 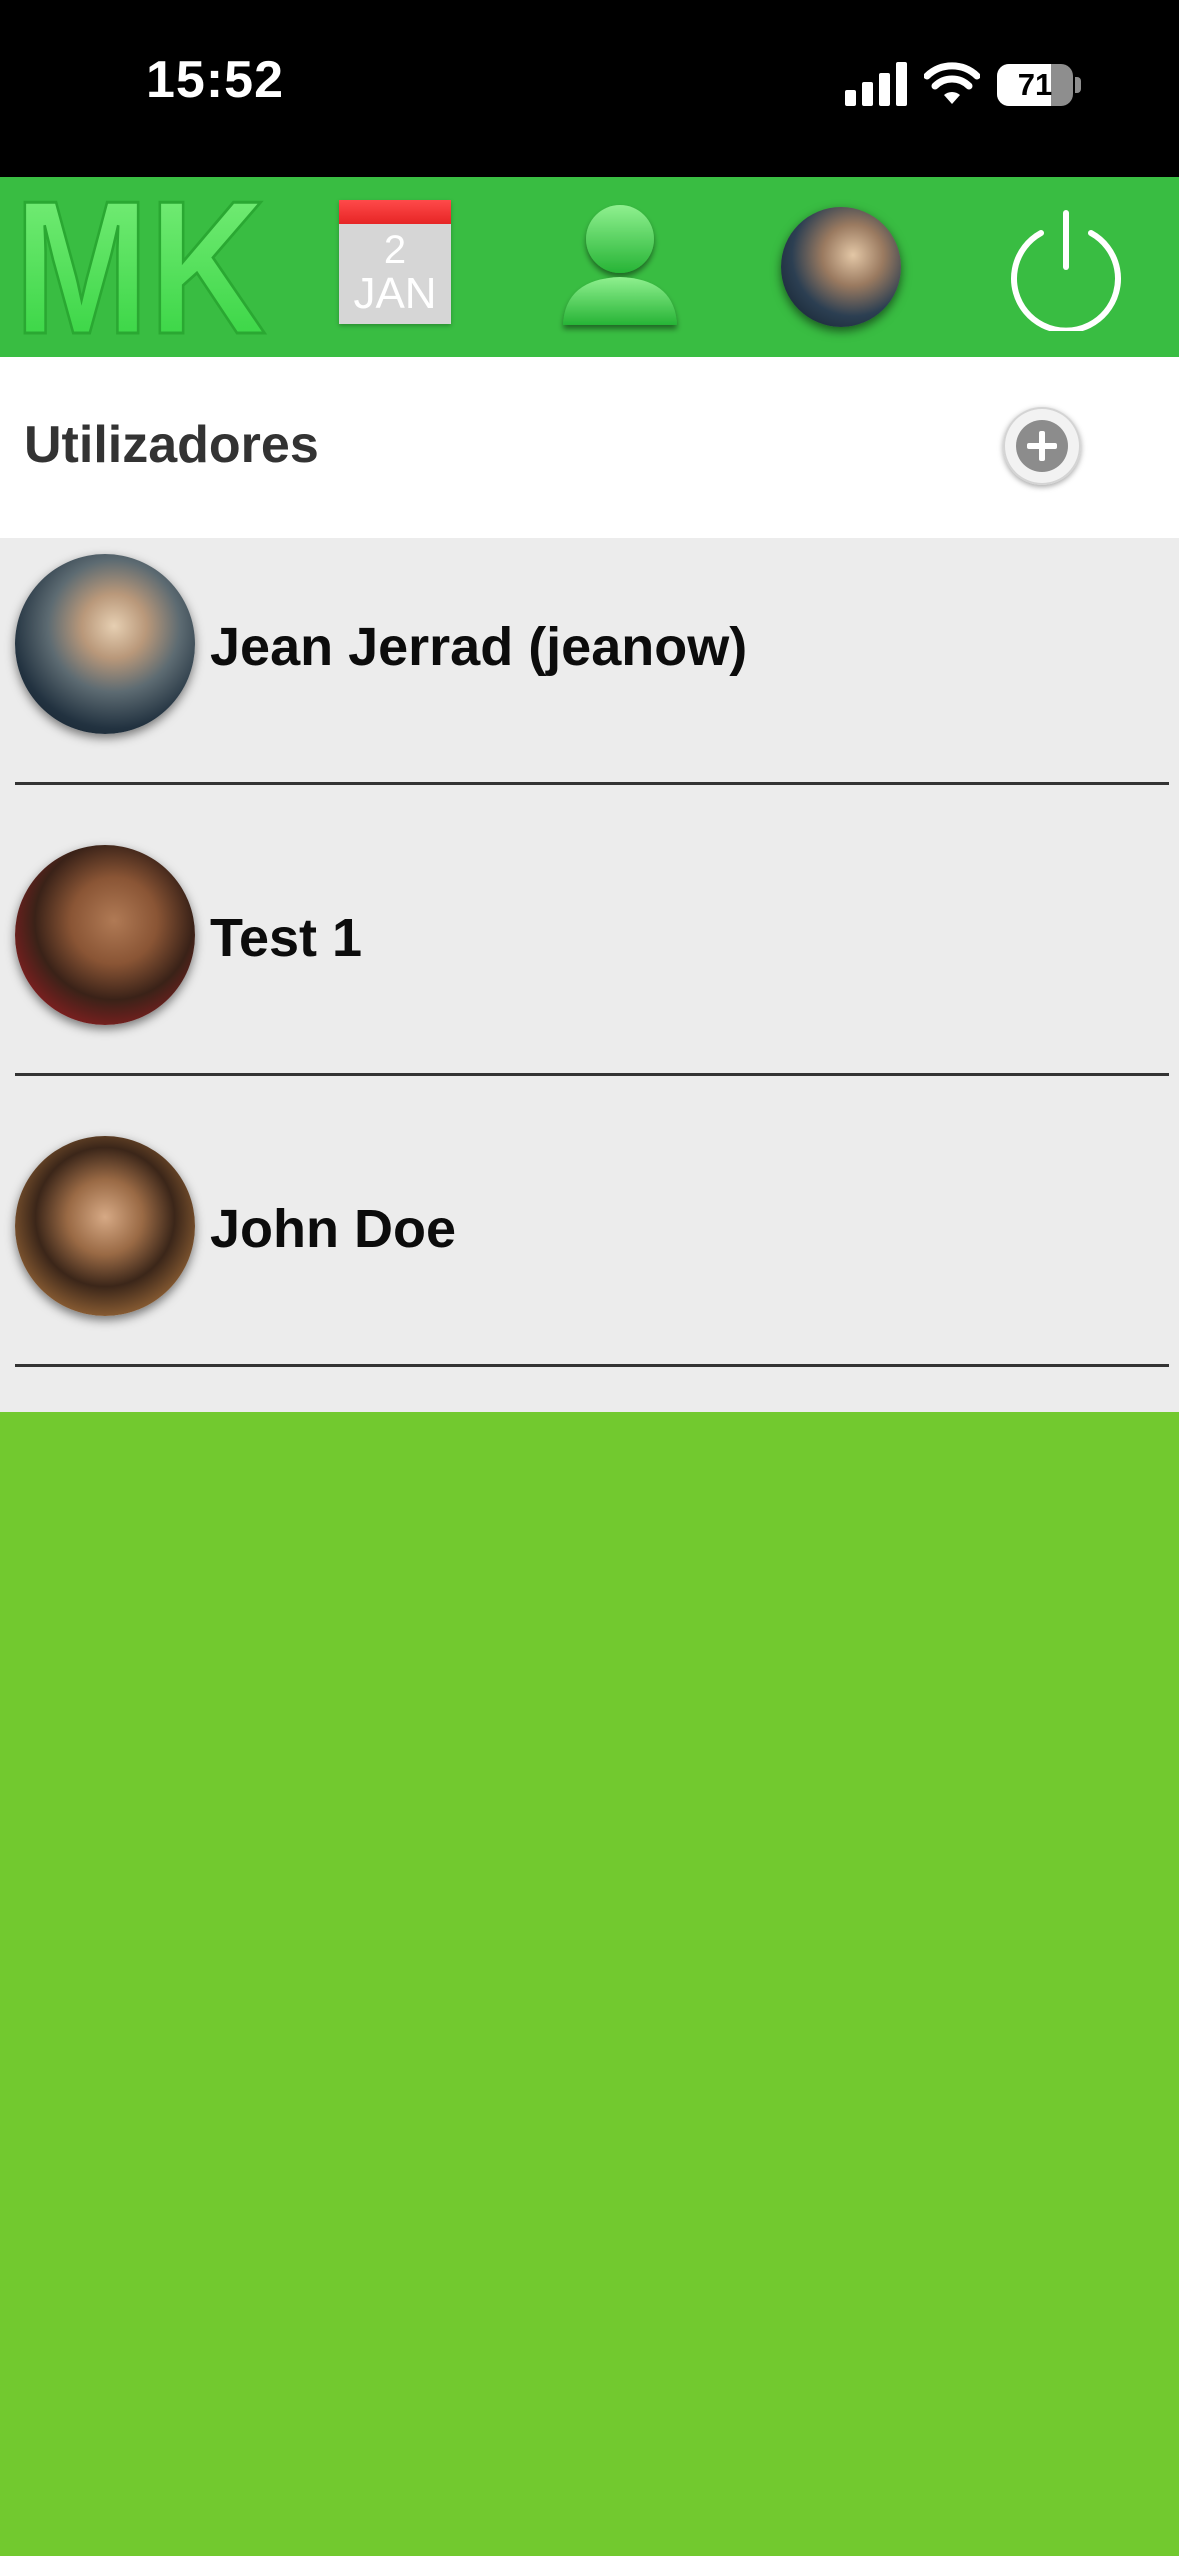 I want to click on status-time: 15:52, so click(x=215, y=80).